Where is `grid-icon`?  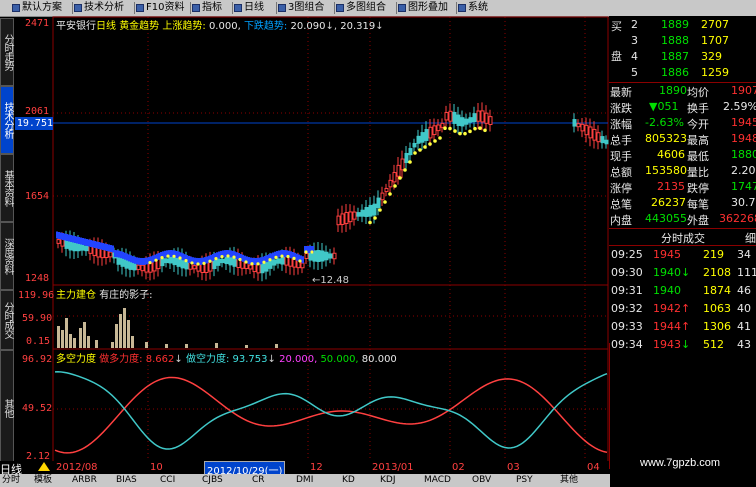 grid-icon is located at coordinates (340, 8).